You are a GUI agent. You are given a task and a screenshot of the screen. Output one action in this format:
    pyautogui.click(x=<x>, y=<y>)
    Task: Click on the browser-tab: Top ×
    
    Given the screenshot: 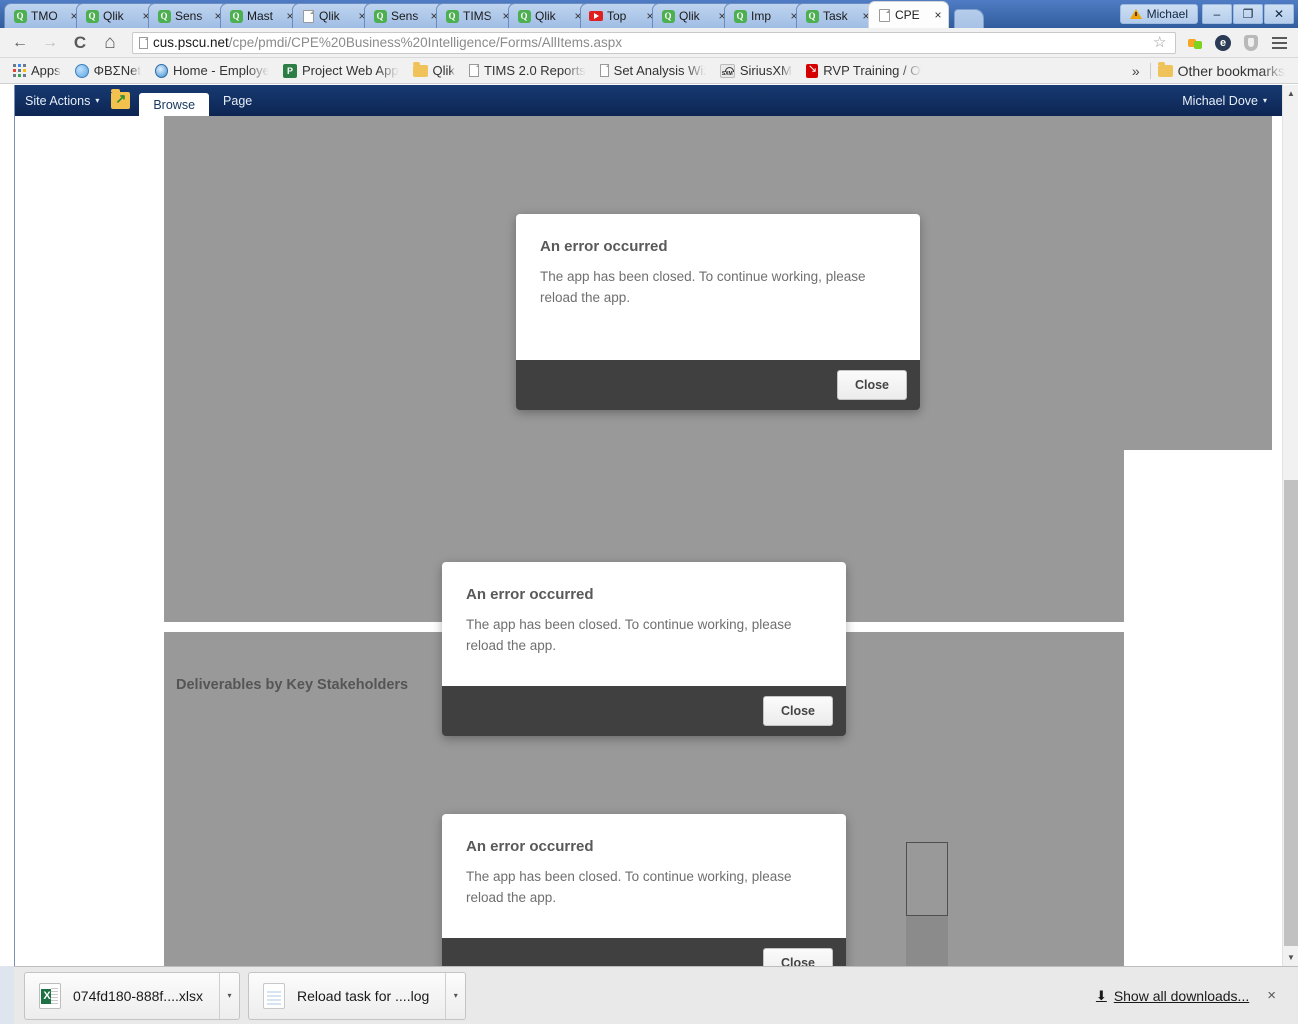 What is the action you would take?
    pyautogui.click(x=620, y=15)
    